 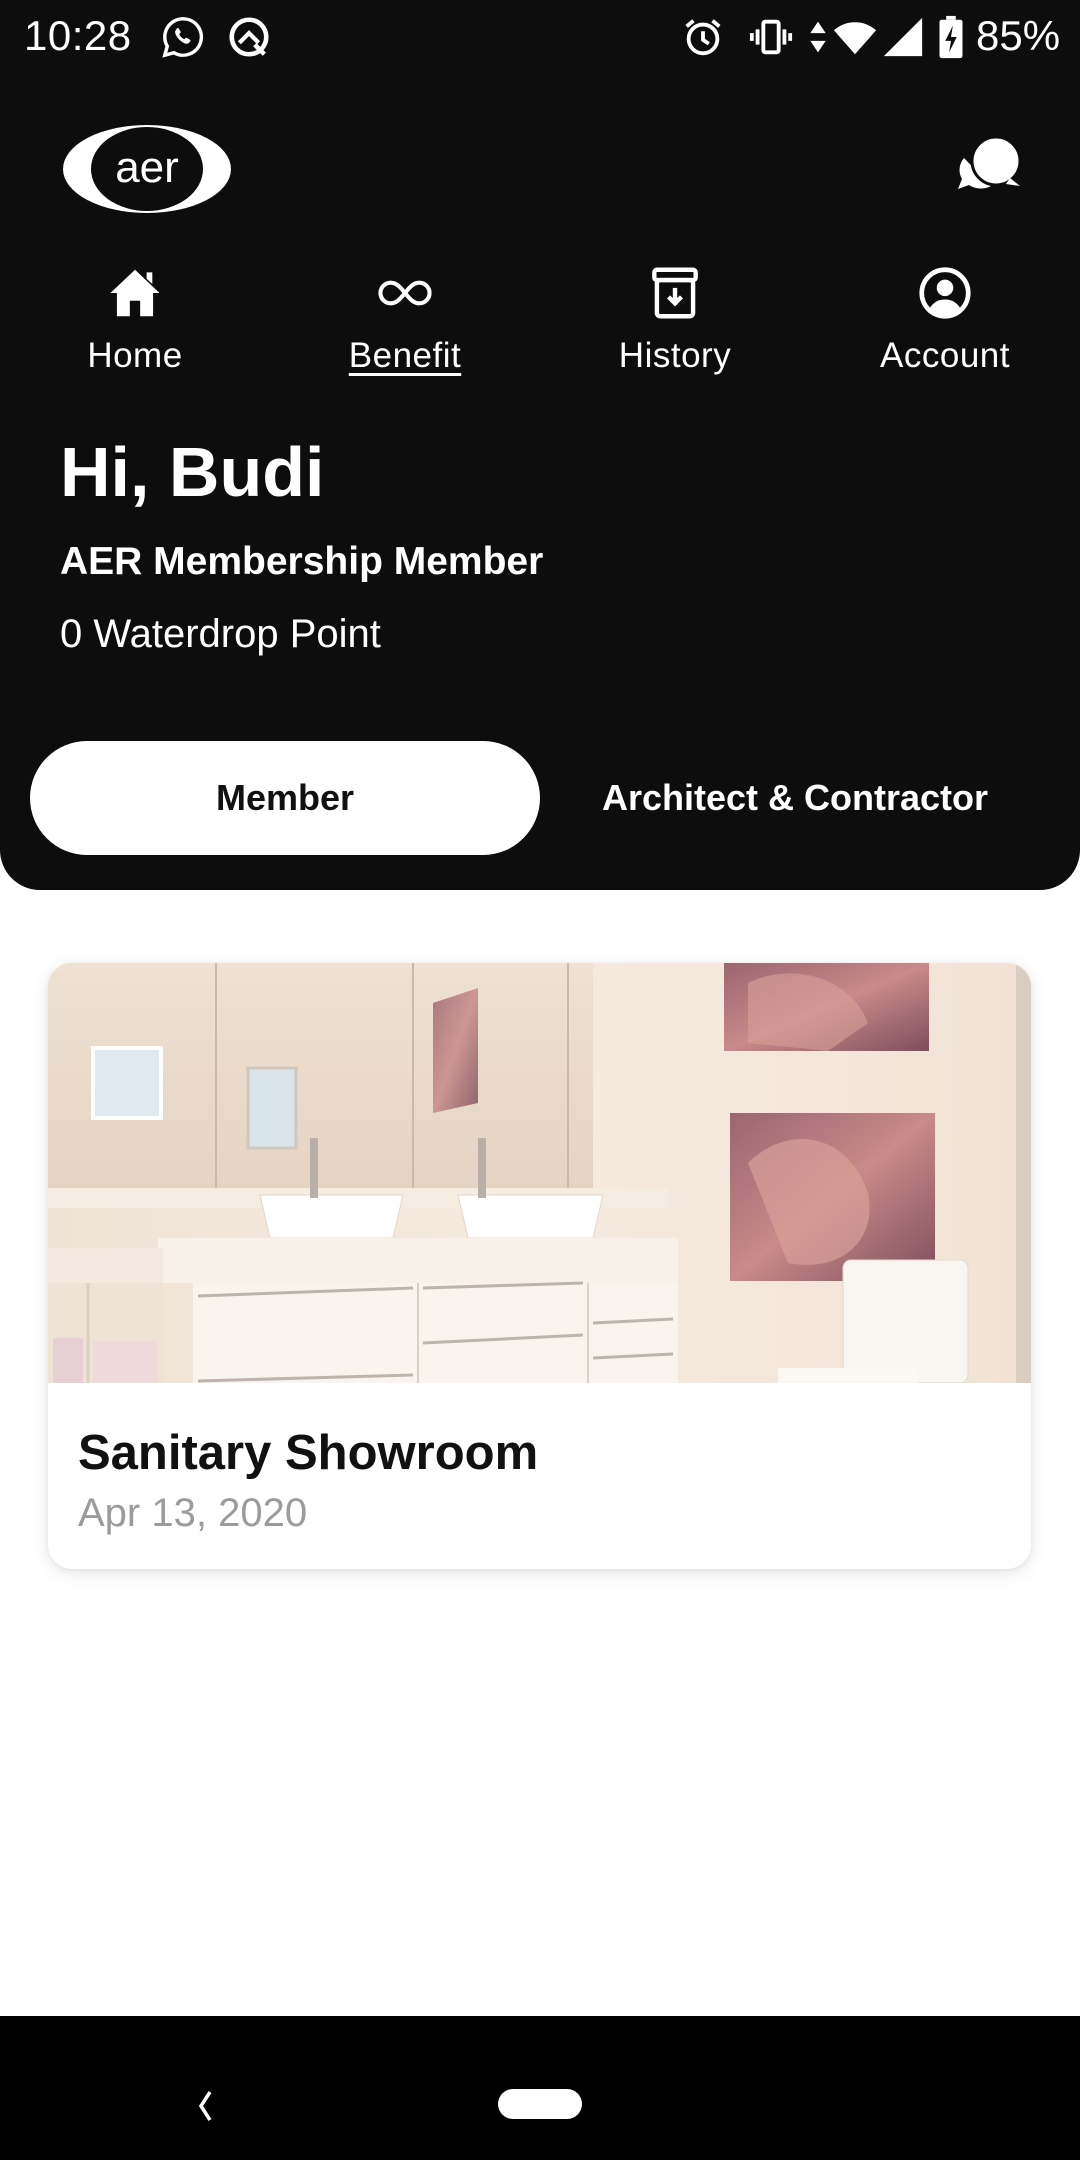 What do you see at coordinates (285, 798) in the screenshot?
I see `tab-member: Member` at bounding box center [285, 798].